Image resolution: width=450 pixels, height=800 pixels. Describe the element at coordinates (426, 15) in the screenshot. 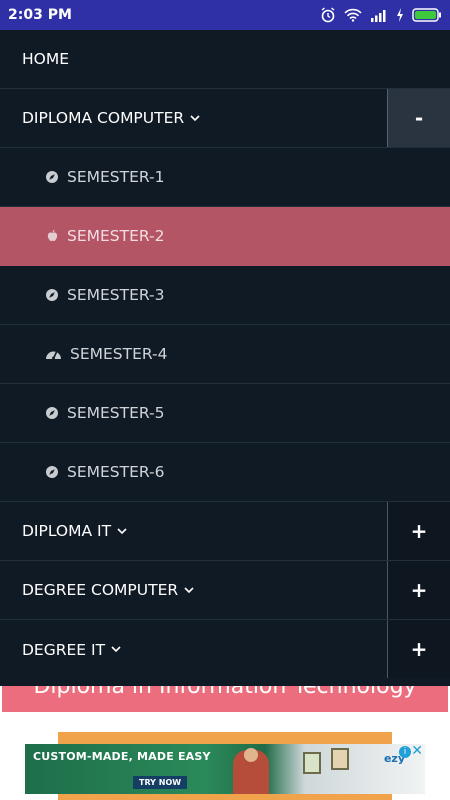

I see `battery-icon` at that location.